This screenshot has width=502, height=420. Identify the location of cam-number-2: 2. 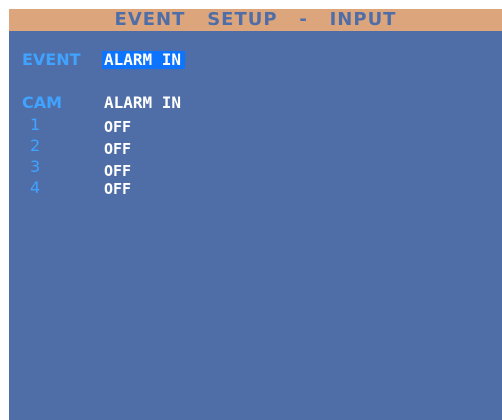
(35, 145).